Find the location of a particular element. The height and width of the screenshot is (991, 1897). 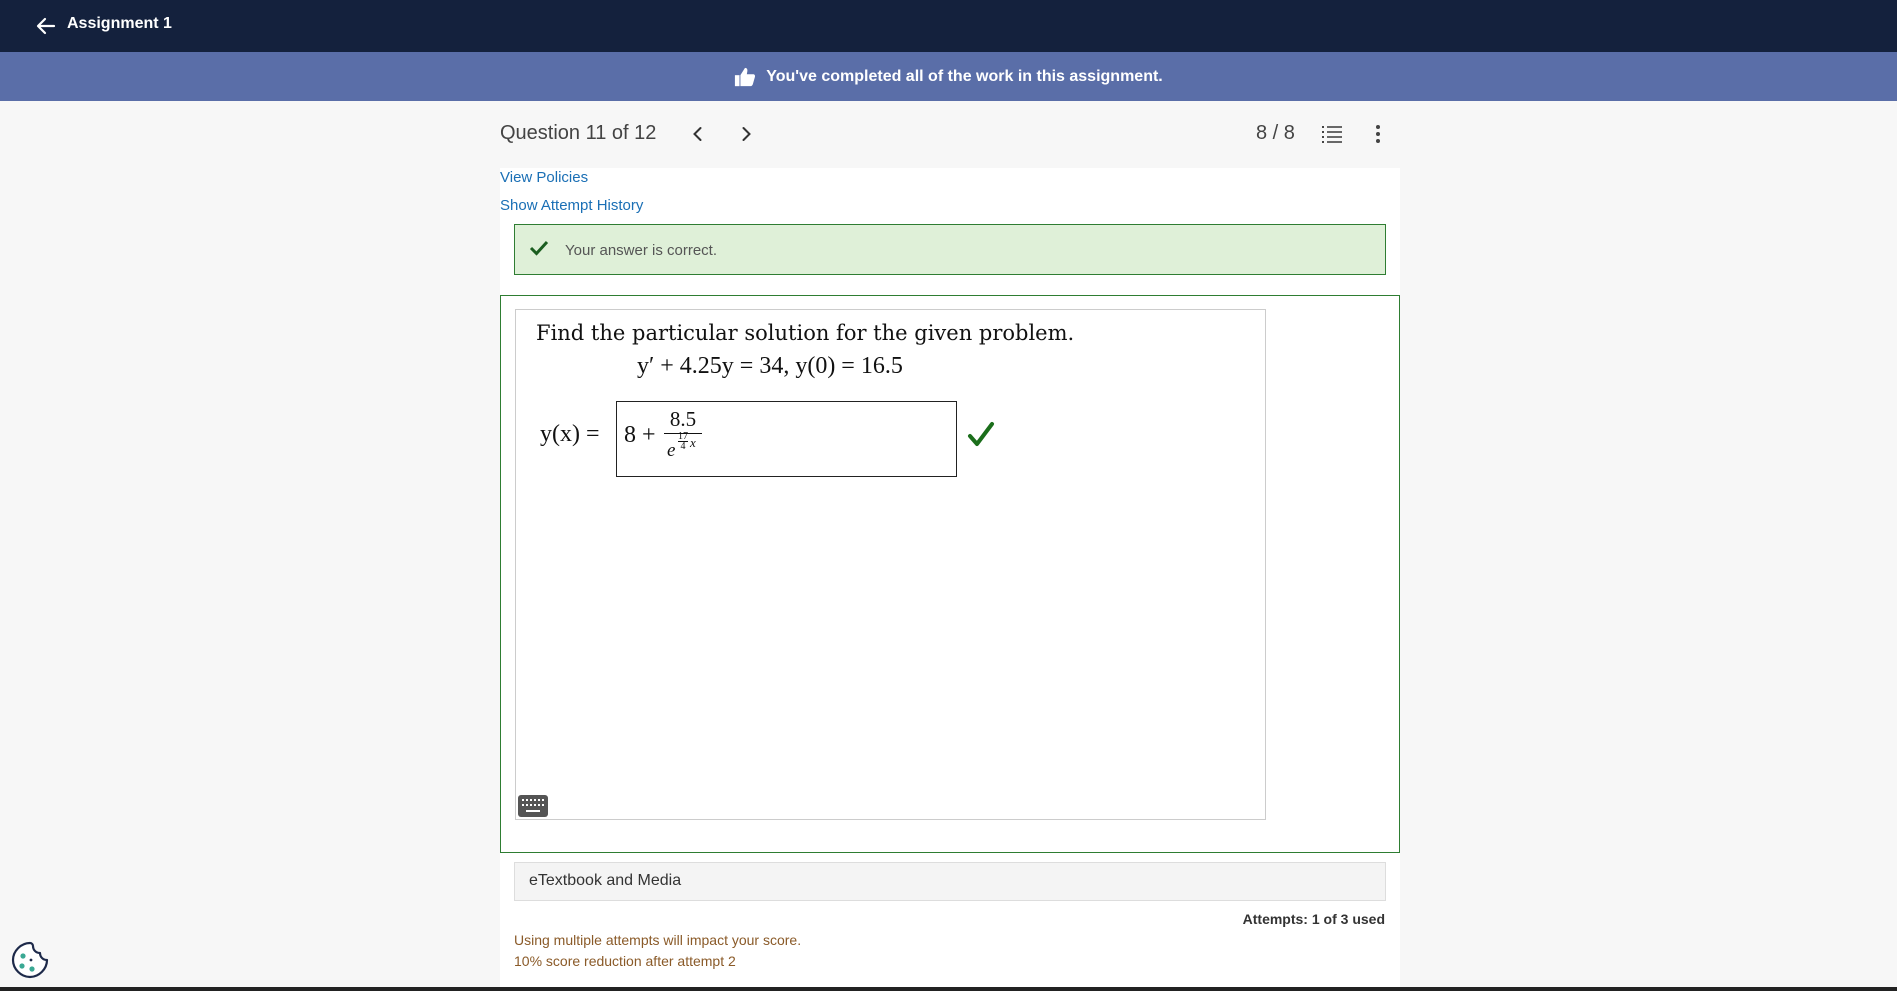

question-counter: Question 11 of 12 is located at coordinates (578, 133).